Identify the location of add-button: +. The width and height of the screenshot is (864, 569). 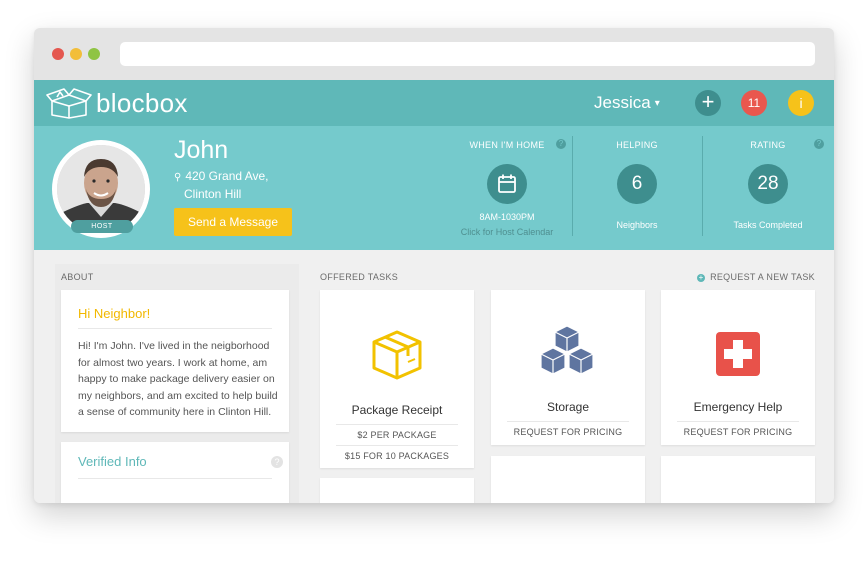
(708, 103).